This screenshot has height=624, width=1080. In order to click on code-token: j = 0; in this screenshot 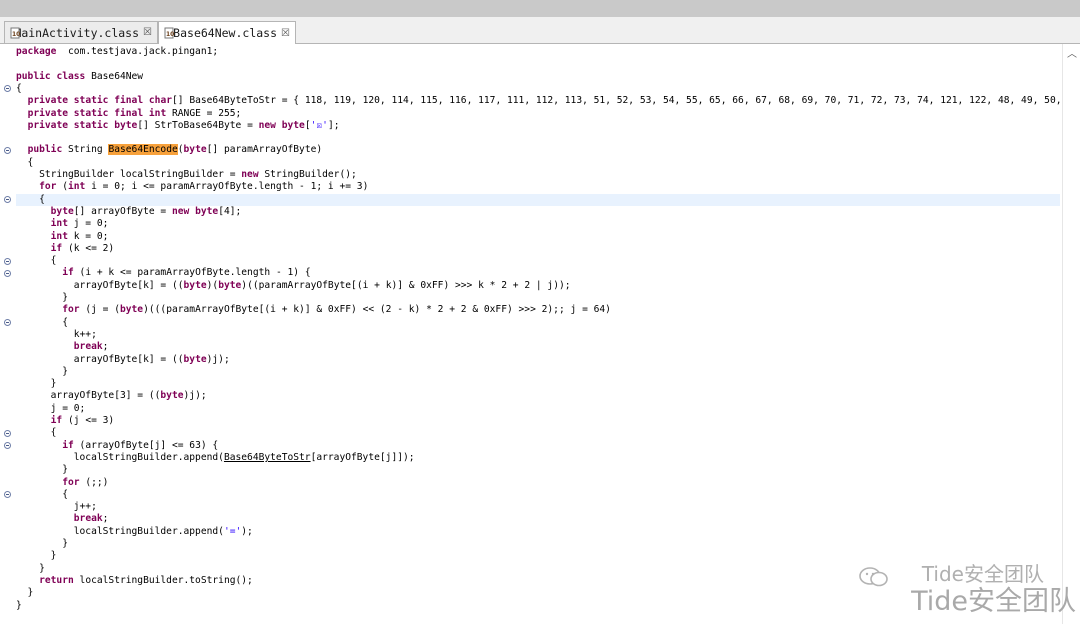, I will do `click(88, 224)`.